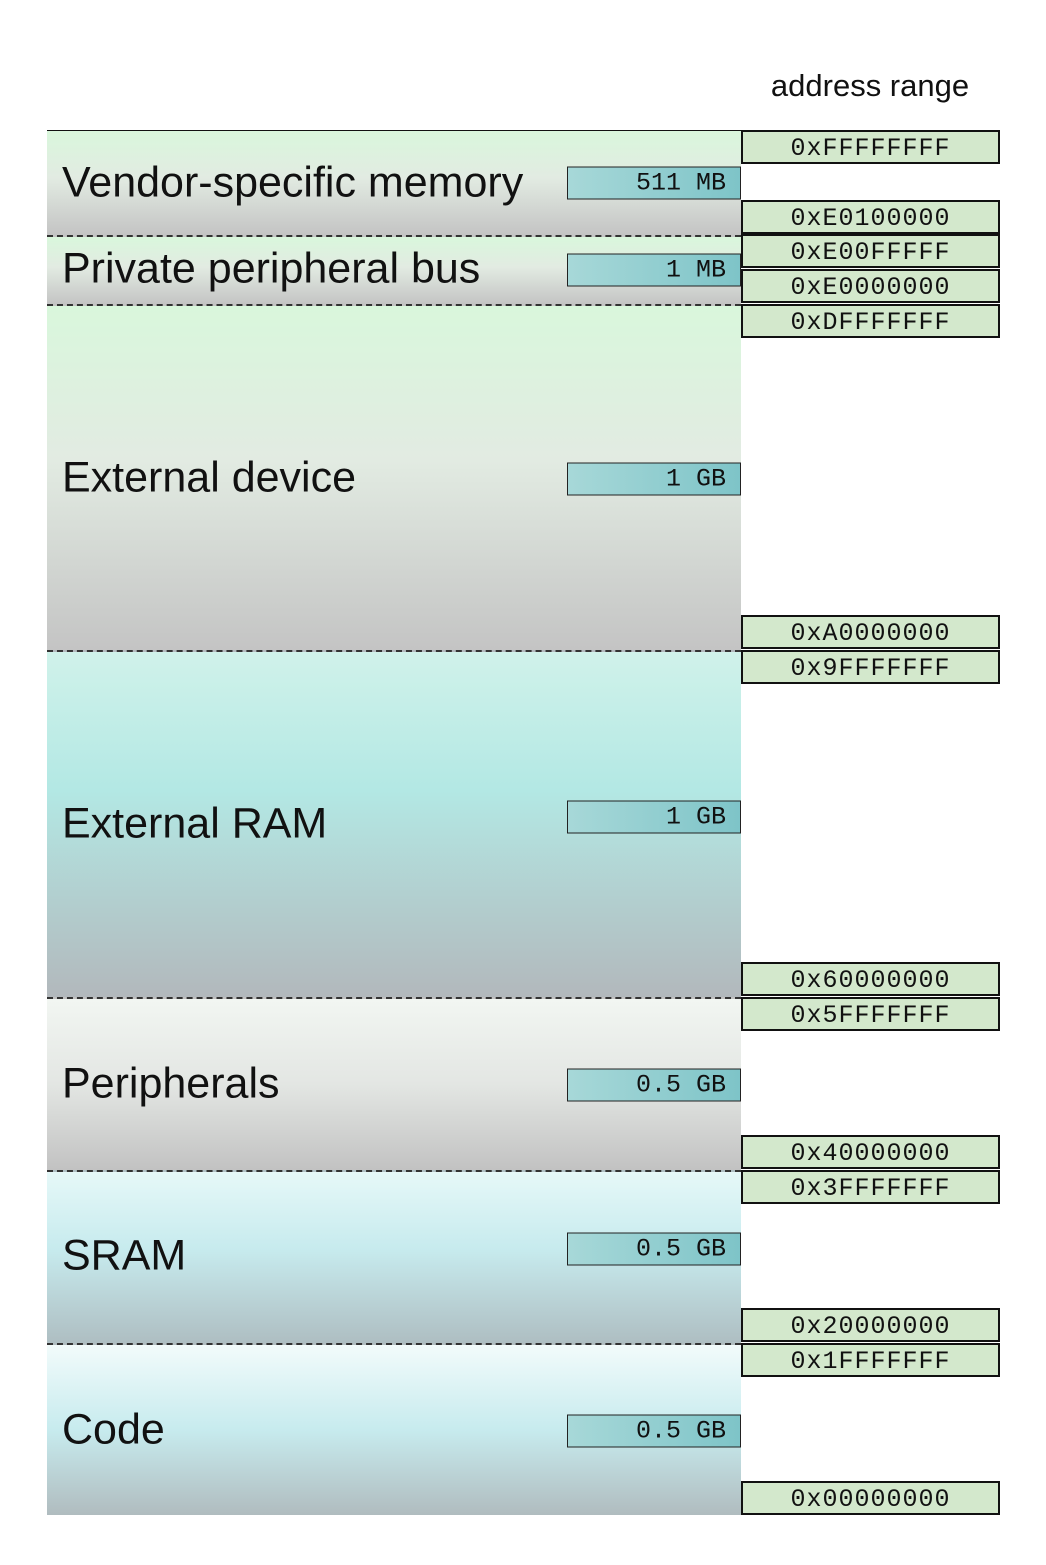 This screenshot has width=1046, height=1565. Describe the element at coordinates (394, 477) in the screenshot. I see `region-external-device: External device 1 GB` at that location.